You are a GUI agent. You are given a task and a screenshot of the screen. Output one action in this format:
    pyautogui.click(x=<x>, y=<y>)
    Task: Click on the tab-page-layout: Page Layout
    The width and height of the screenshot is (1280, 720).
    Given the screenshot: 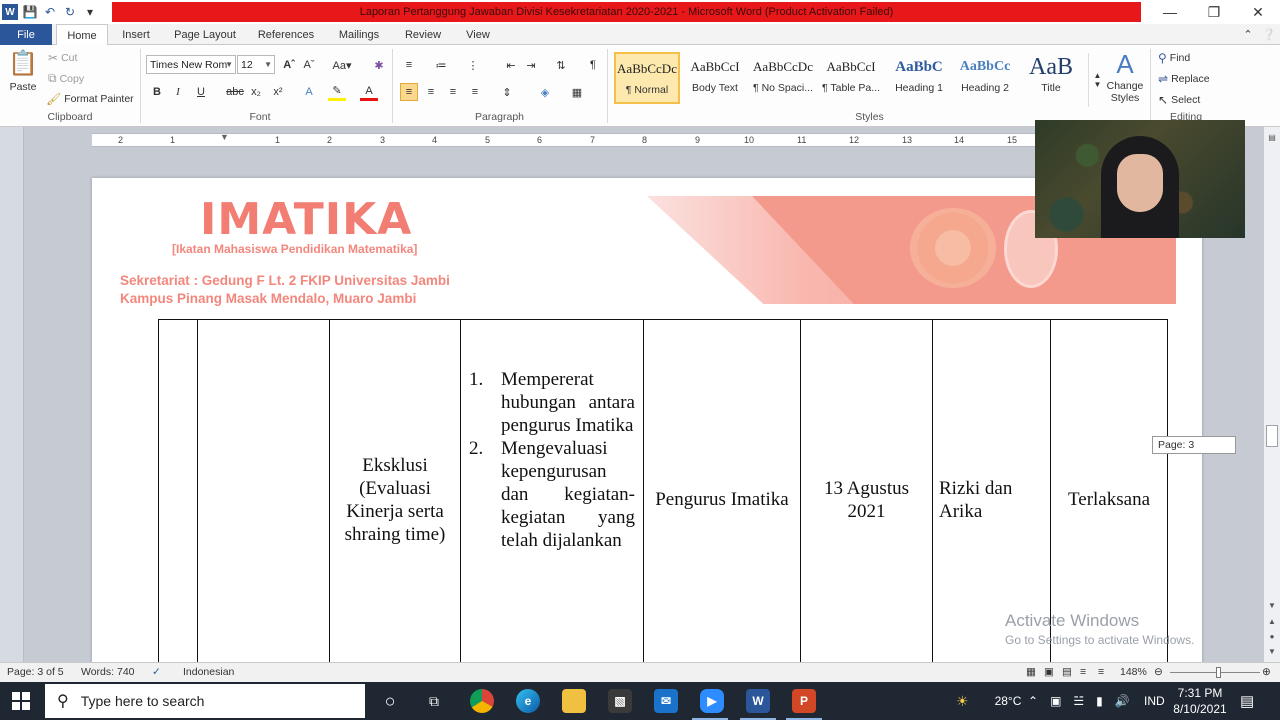 What is the action you would take?
    pyautogui.click(x=205, y=34)
    